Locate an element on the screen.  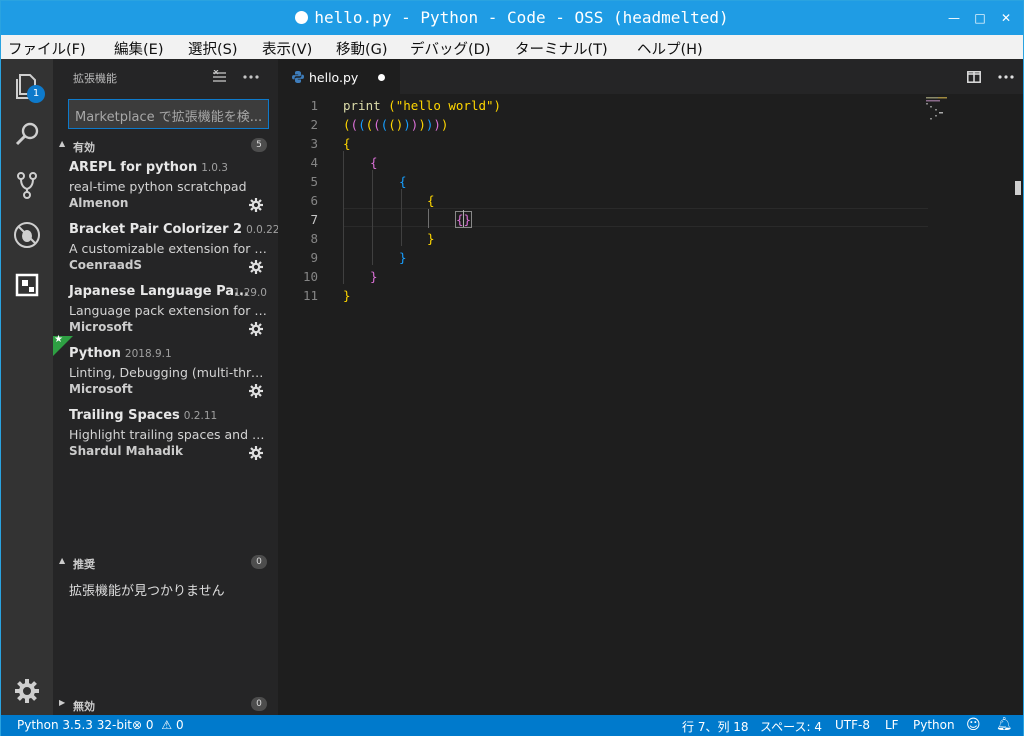
extension-name-text: Trailing Spaces is located at coordinates (124, 415).